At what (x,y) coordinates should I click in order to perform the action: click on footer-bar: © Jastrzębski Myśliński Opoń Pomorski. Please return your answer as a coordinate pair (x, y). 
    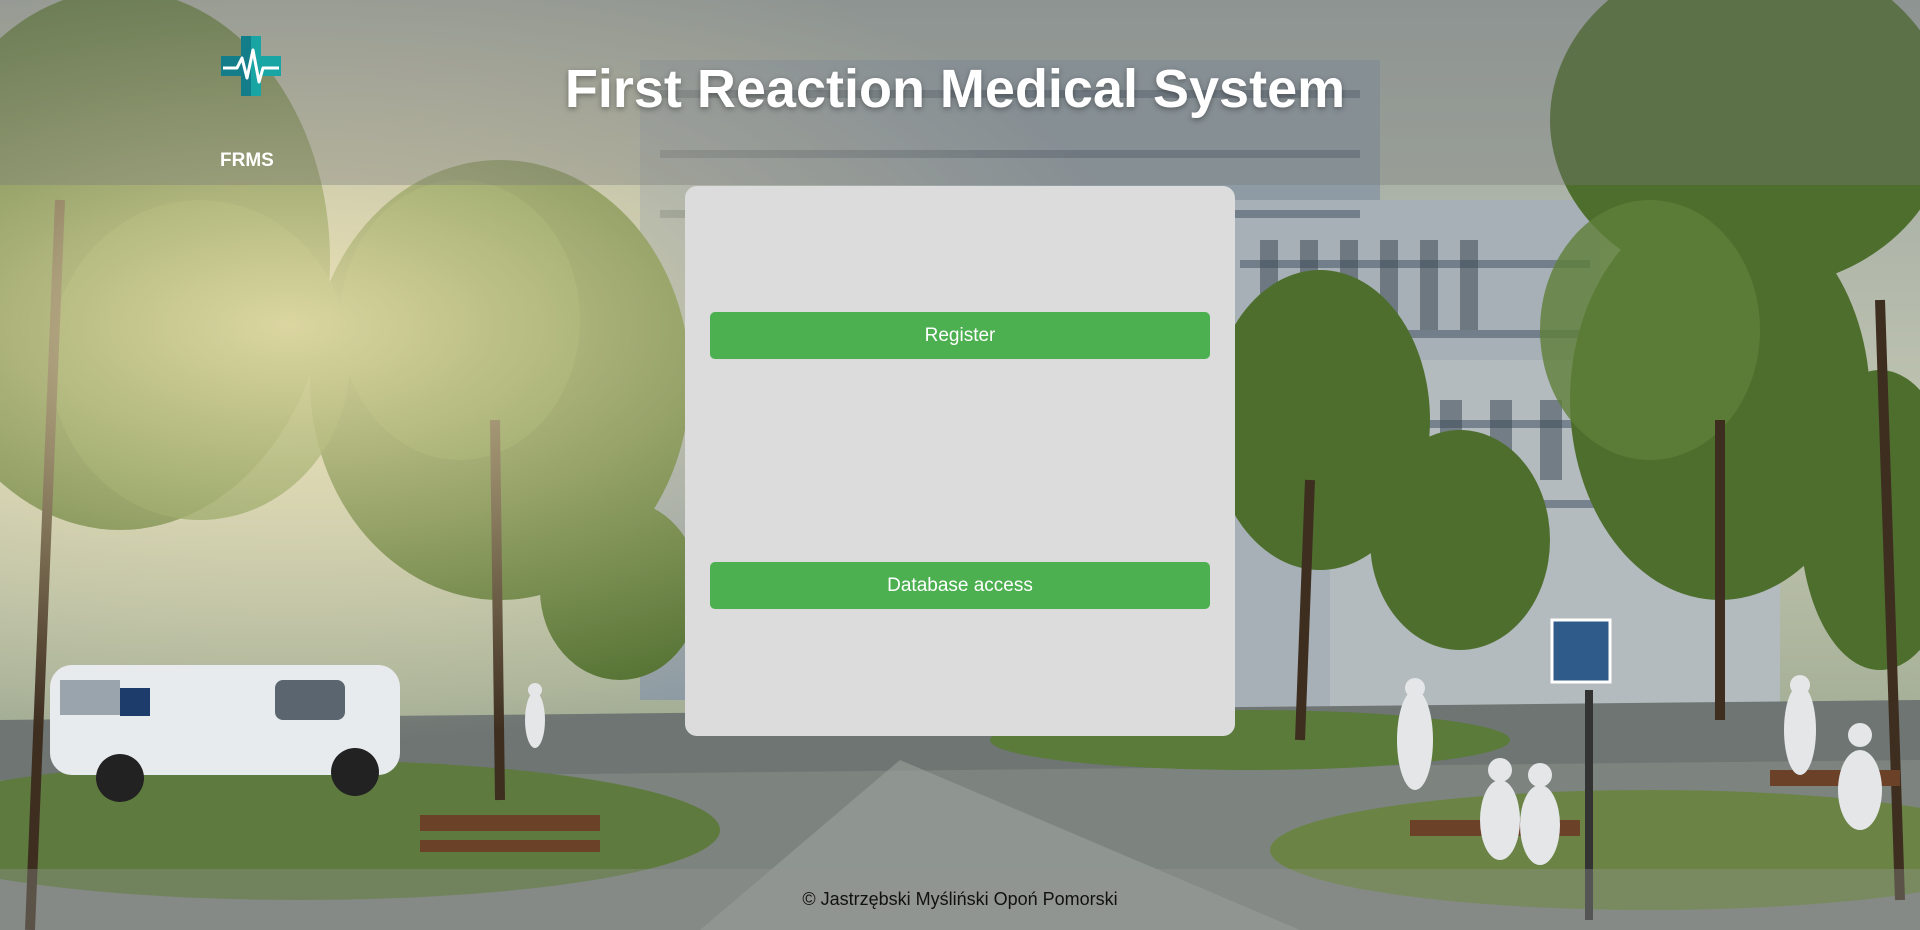
    Looking at the image, I should click on (960, 899).